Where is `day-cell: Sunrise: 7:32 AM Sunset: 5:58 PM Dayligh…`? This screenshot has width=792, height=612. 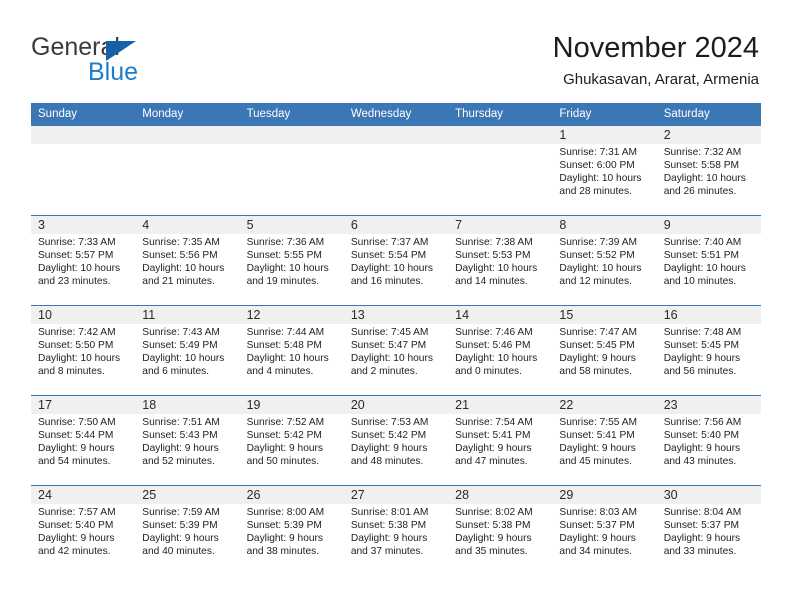 day-cell: Sunrise: 7:32 AM Sunset: 5:58 PM Dayligh… is located at coordinates (709, 179).